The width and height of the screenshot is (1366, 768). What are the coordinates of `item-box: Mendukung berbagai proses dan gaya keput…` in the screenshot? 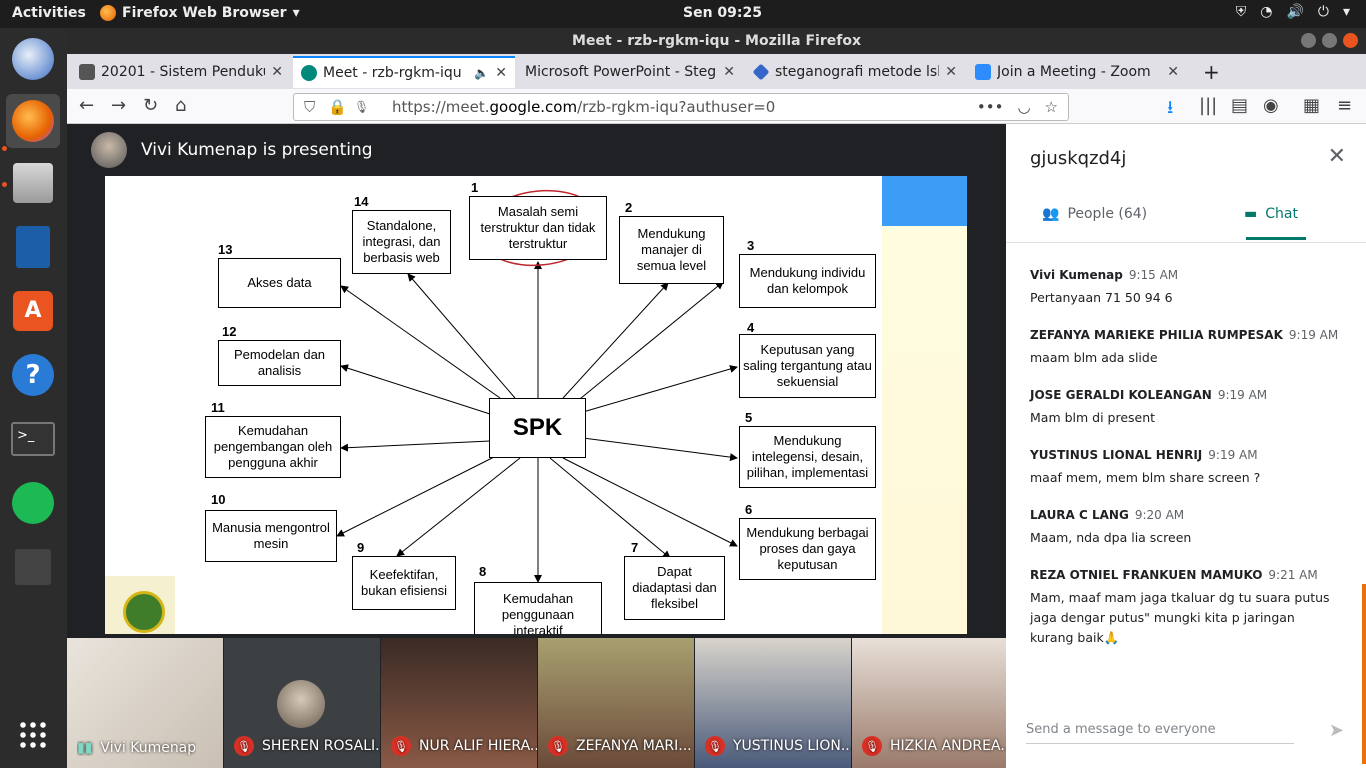 It's located at (807, 549).